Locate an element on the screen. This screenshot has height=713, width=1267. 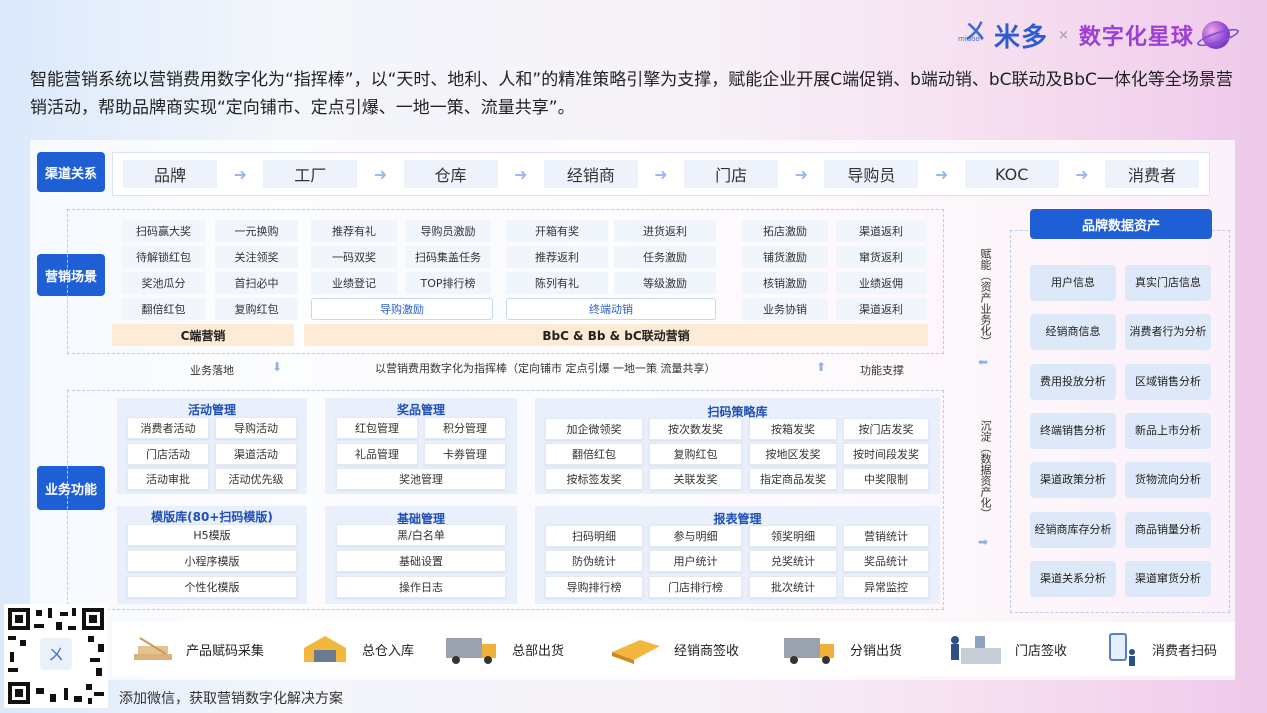
planet-icon is located at coordinates (1215, 35).